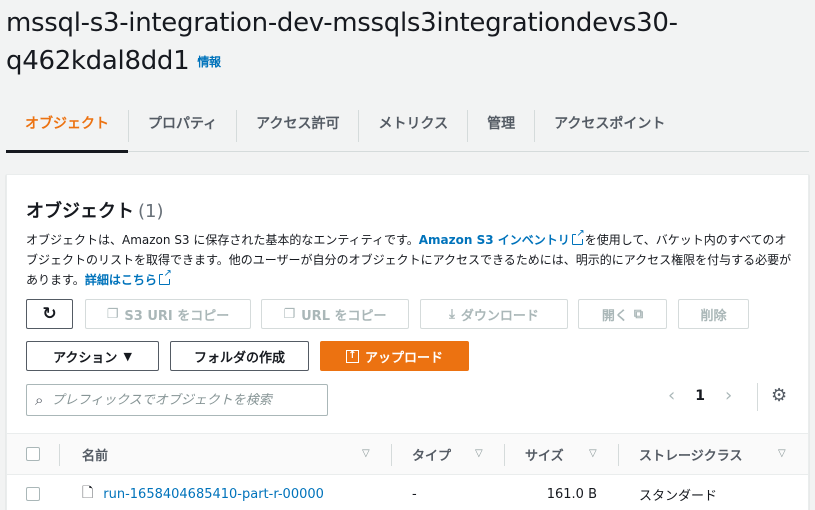 The image size is (815, 510). What do you see at coordinates (609, 126) in the screenshot?
I see `tab-access-points: アクセスポイント` at bounding box center [609, 126].